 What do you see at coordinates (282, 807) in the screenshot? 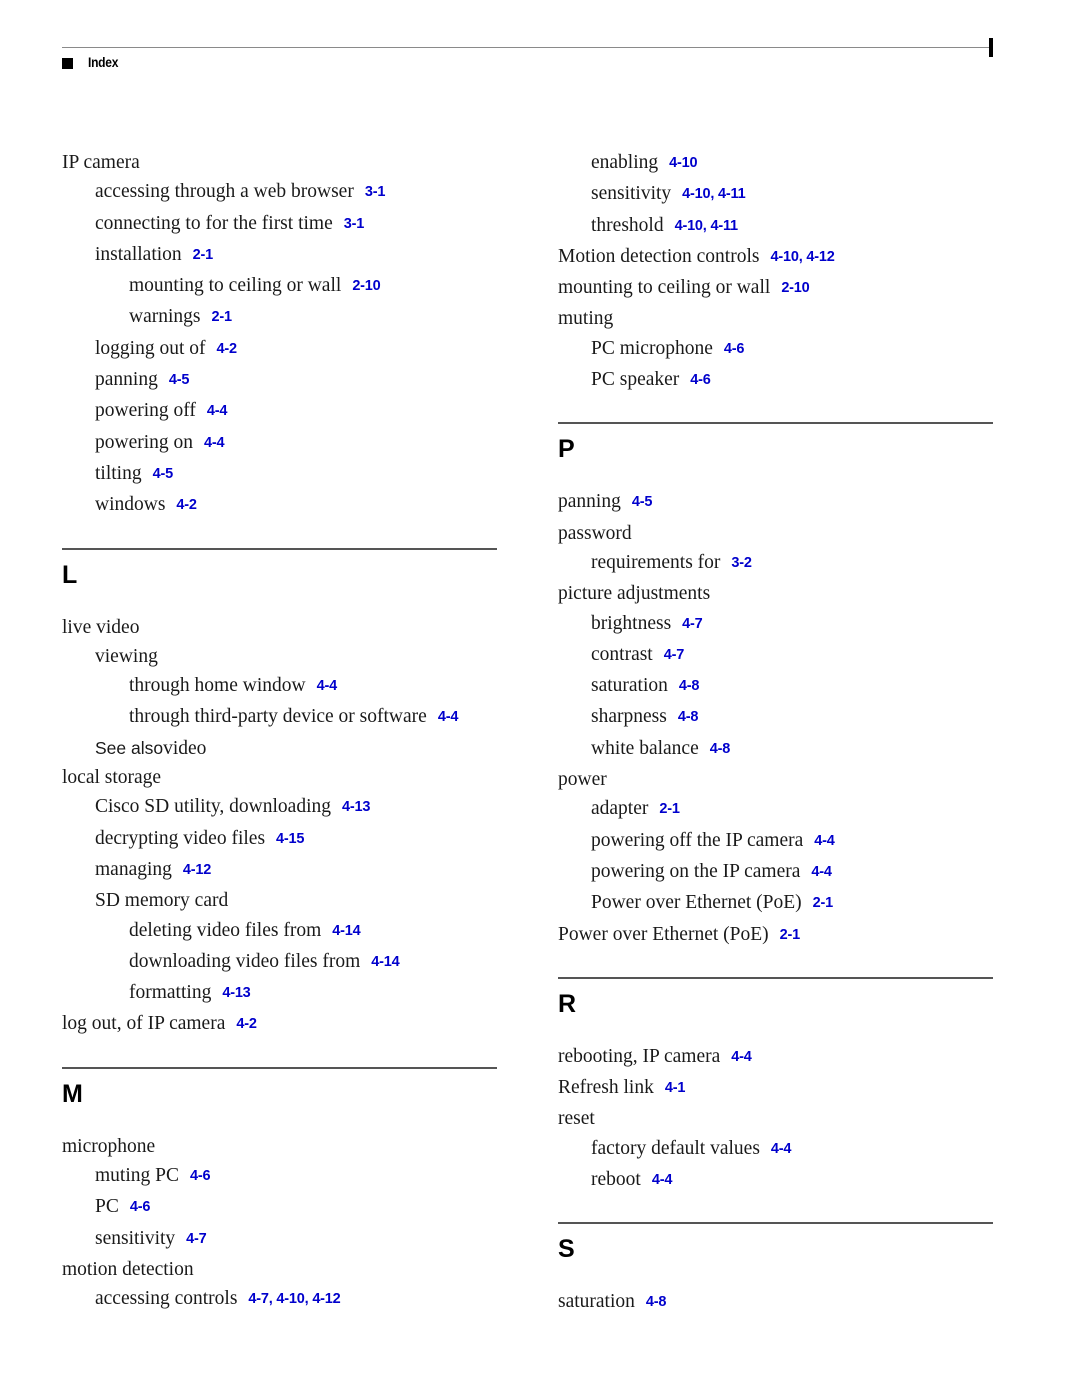
I see `index-entry: Cisco SD utility, downloading 4-13` at bounding box center [282, 807].